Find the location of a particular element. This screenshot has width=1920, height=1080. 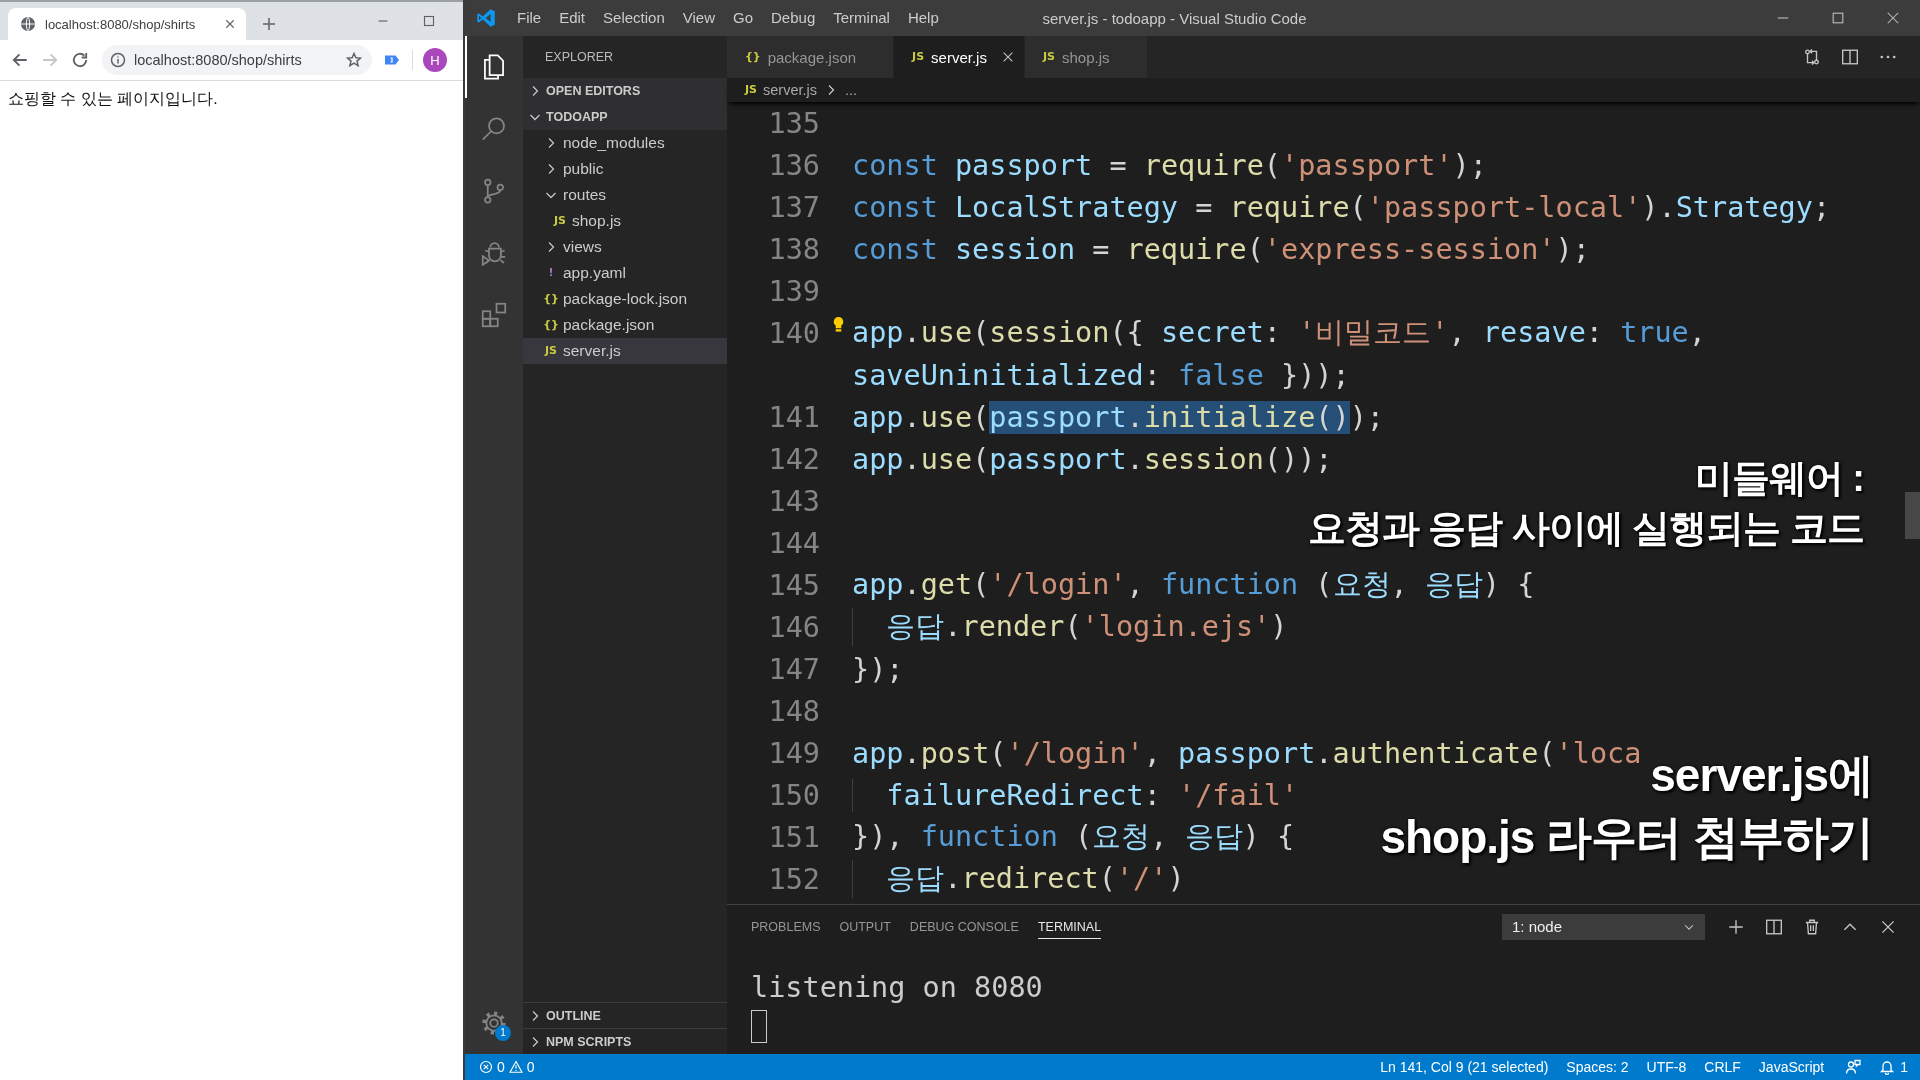

file-tree-item: JS server.js is located at coordinates (625, 351).